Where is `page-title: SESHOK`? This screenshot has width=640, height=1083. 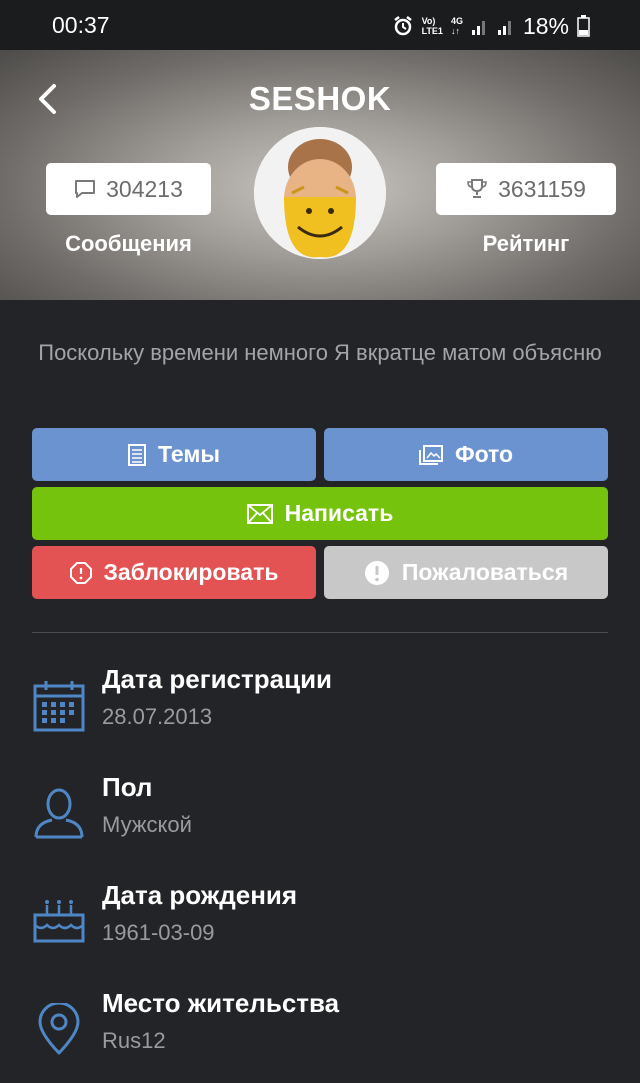
page-title: SESHOK is located at coordinates (320, 98).